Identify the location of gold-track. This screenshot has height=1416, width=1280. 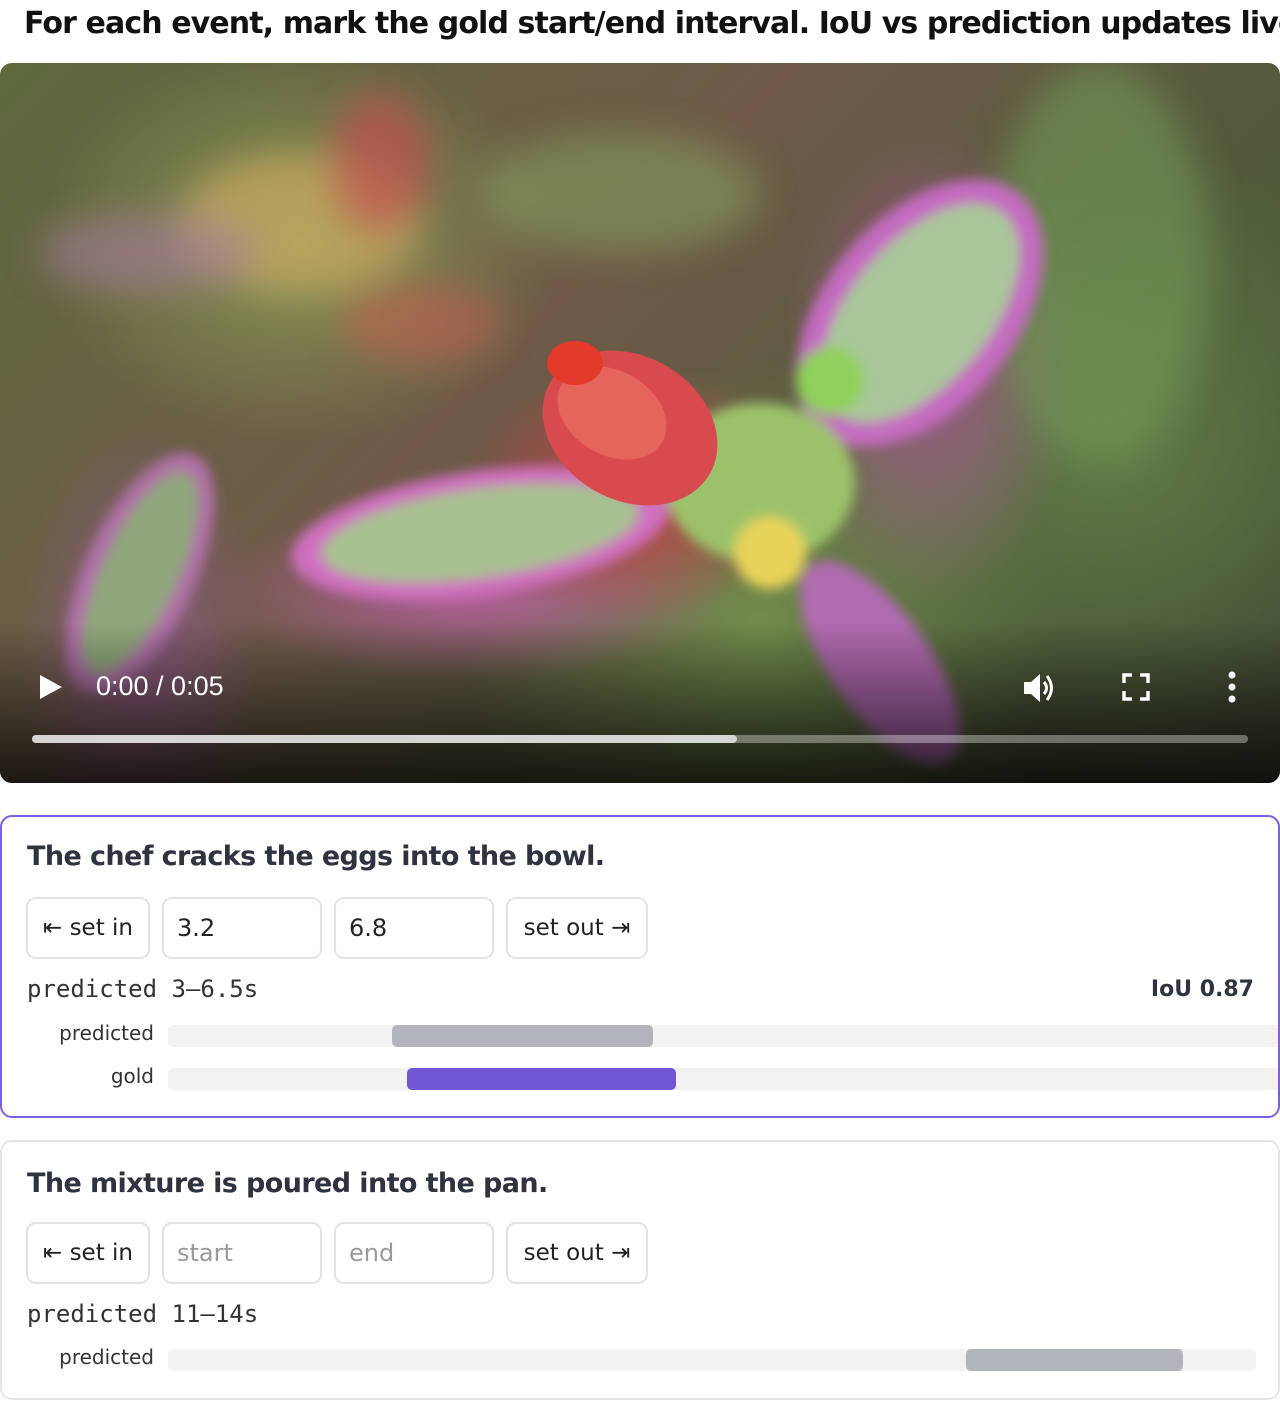
(723, 1079).